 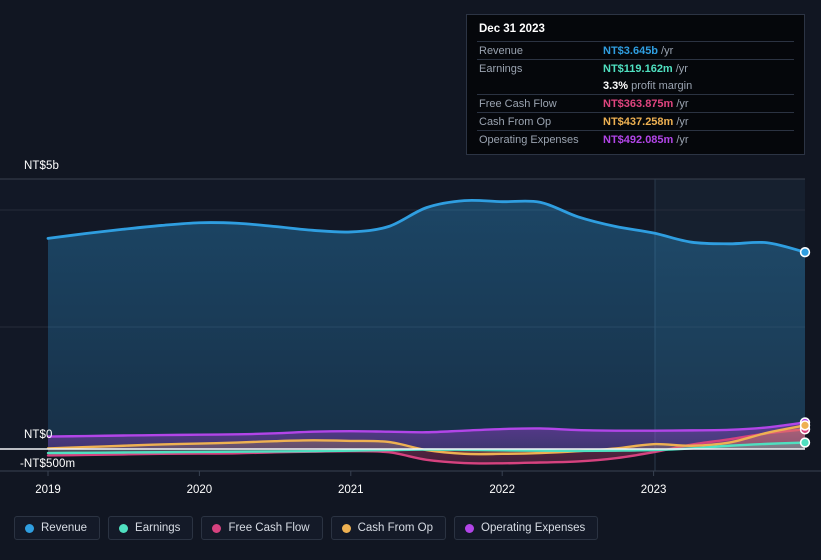 What do you see at coordinates (529, 139) in the screenshot?
I see `tooltip-row-key: Operating Expenses` at bounding box center [529, 139].